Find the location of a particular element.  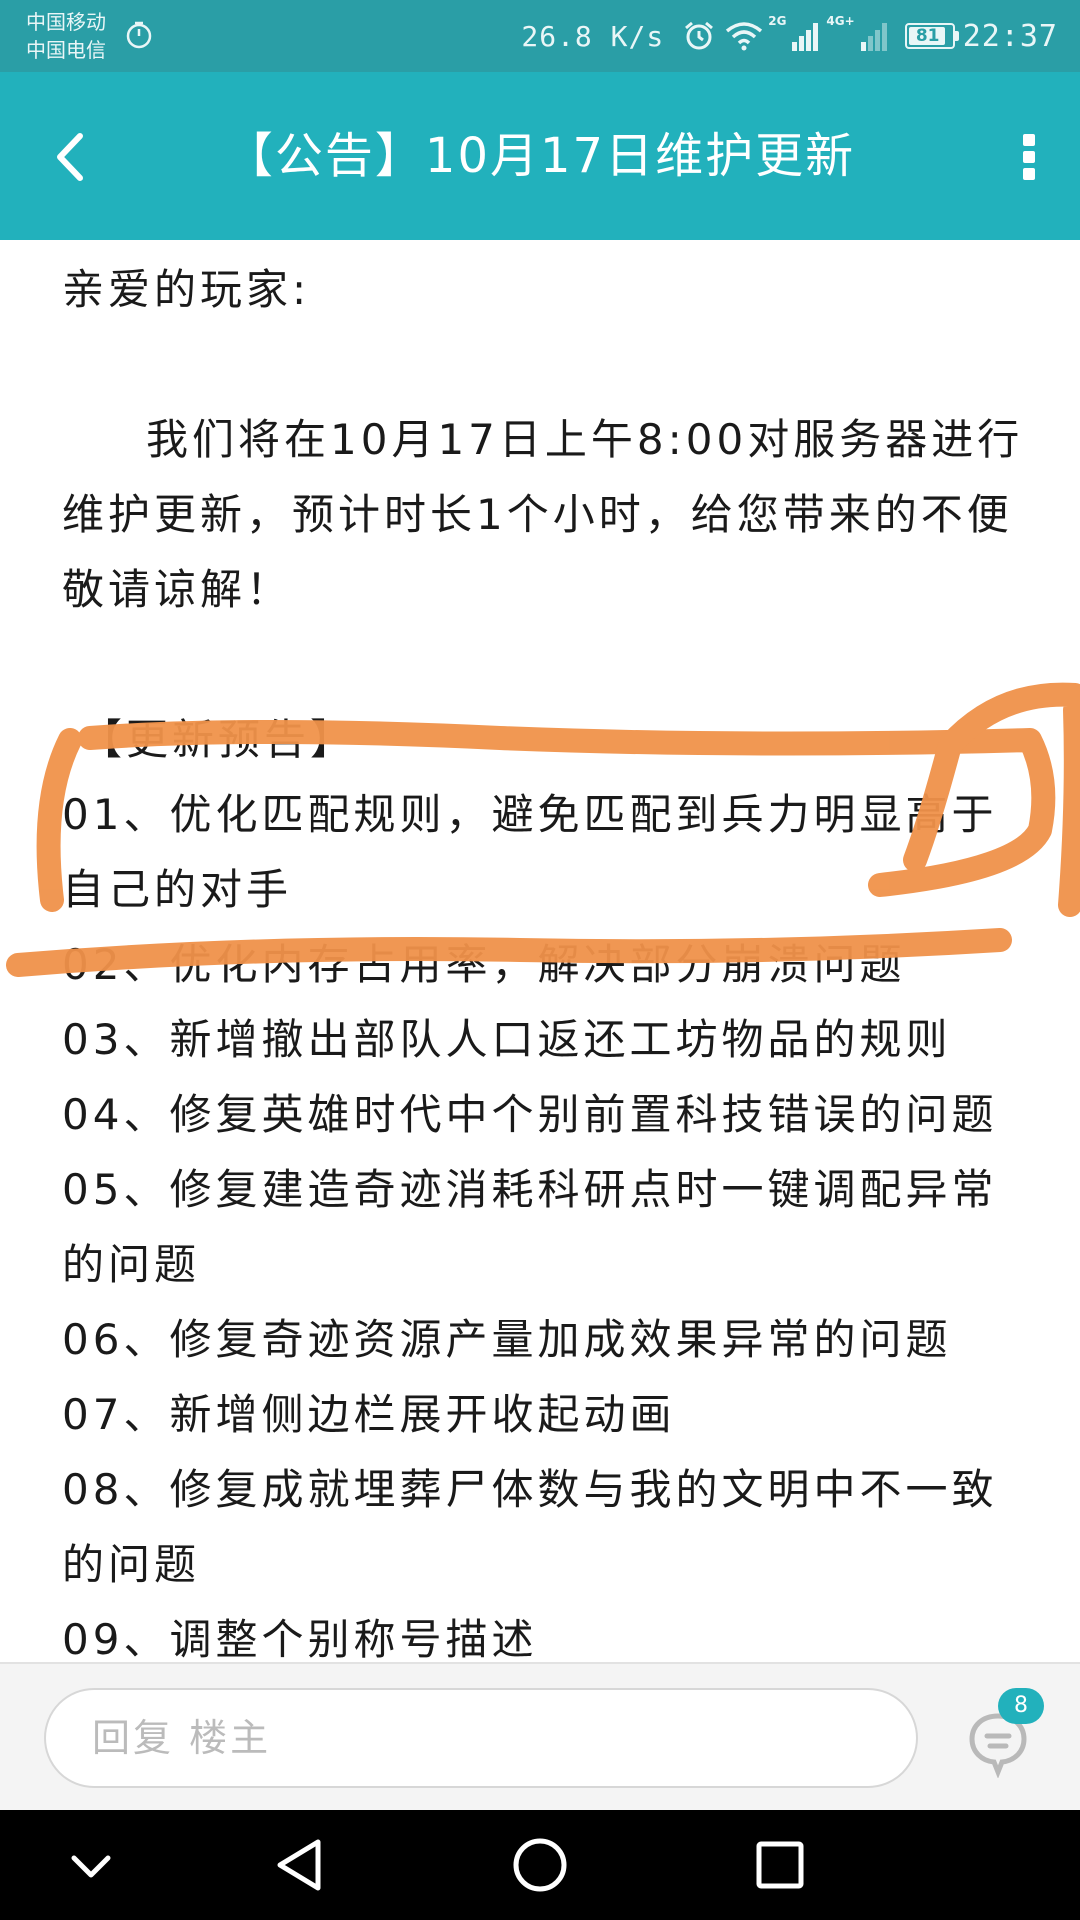

clock: 22:37 is located at coordinates (1010, 36).